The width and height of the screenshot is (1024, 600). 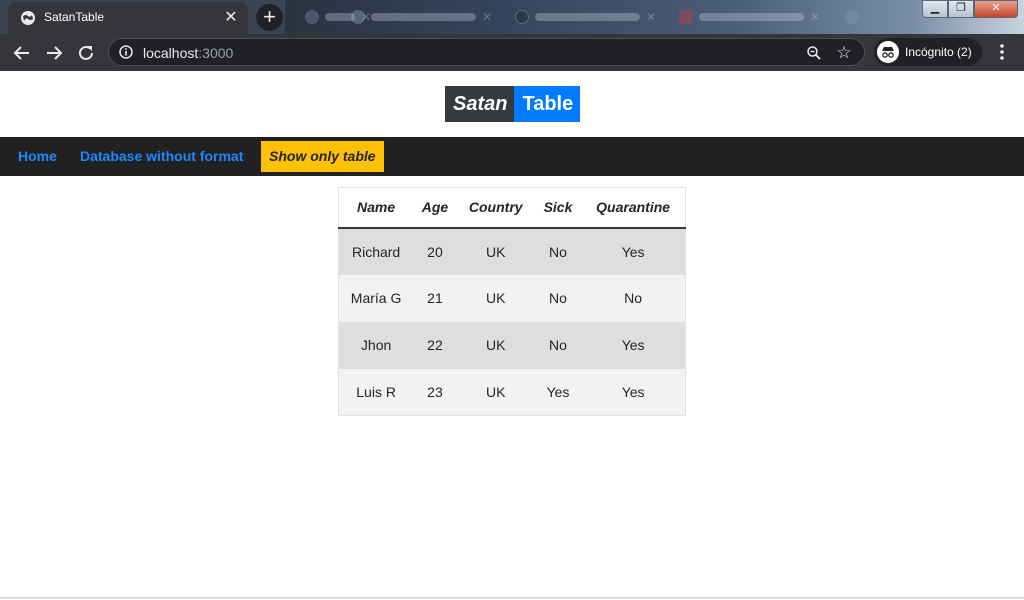 What do you see at coordinates (547, 104) in the screenshot?
I see `logo-part-table: Table` at bounding box center [547, 104].